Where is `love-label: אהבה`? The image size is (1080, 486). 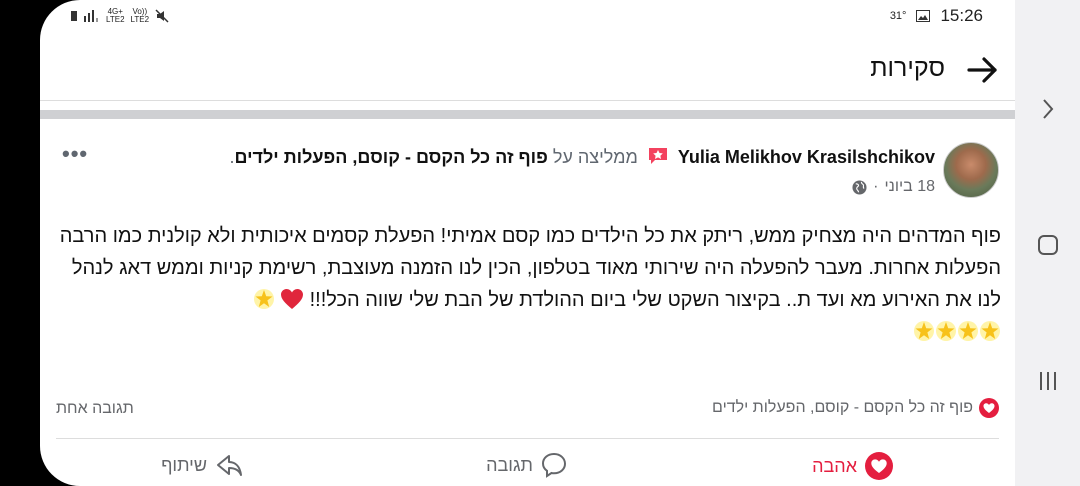 love-label: אהבה is located at coordinates (834, 465).